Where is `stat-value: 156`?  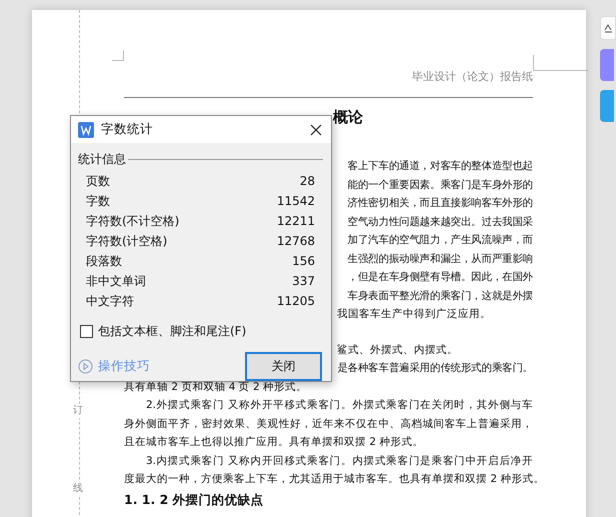 stat-value: 156 is located at coordinates (303, 261).